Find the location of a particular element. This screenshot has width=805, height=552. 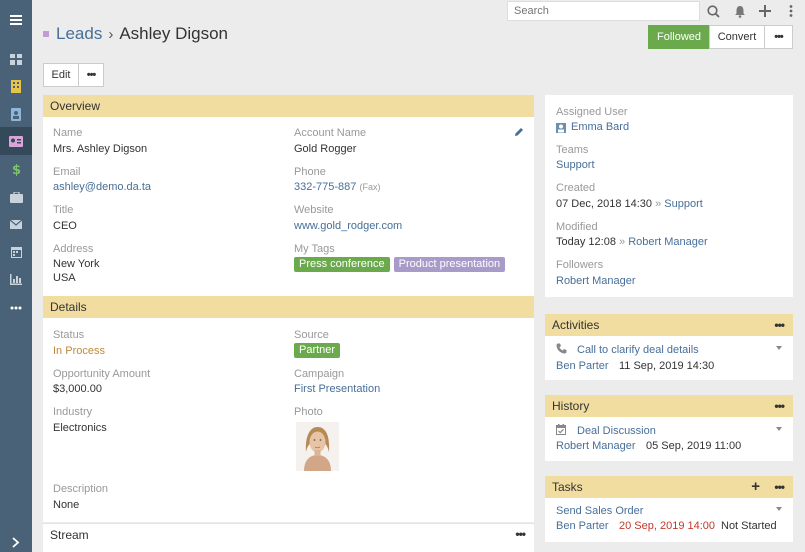

modified-field: Today 12:08 » Robert Manager is located at coordinates (632, 242).